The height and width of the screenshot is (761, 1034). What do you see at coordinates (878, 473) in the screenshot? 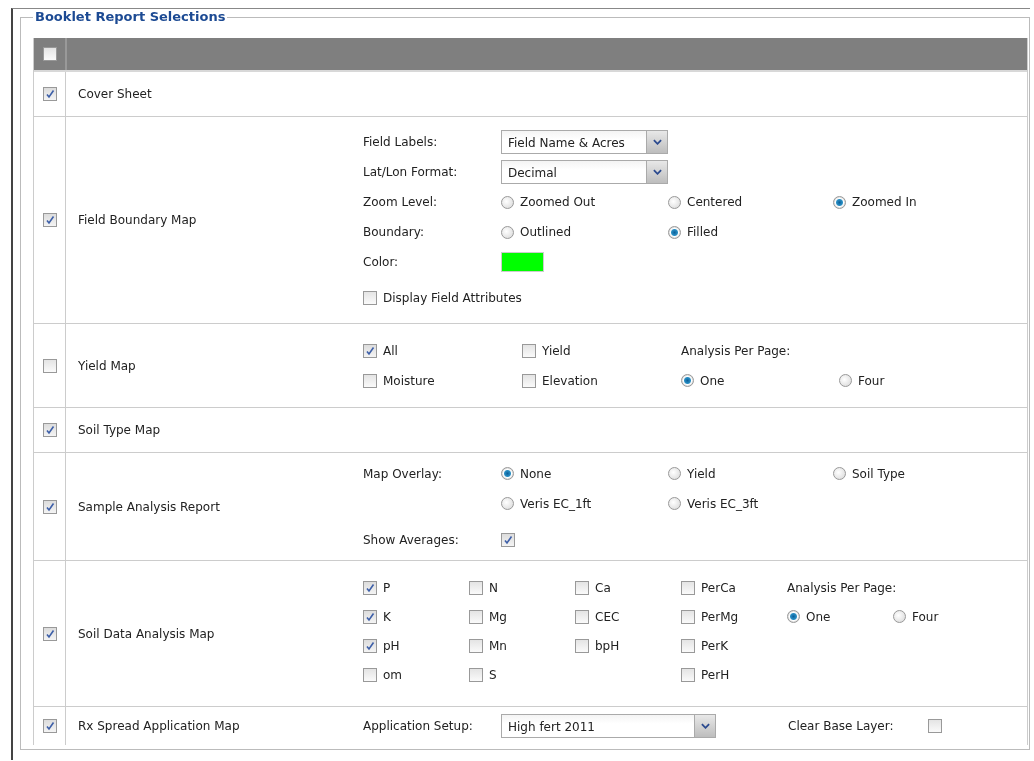
I see `radio-label: Soil Type` at bounding box center [878, 473].